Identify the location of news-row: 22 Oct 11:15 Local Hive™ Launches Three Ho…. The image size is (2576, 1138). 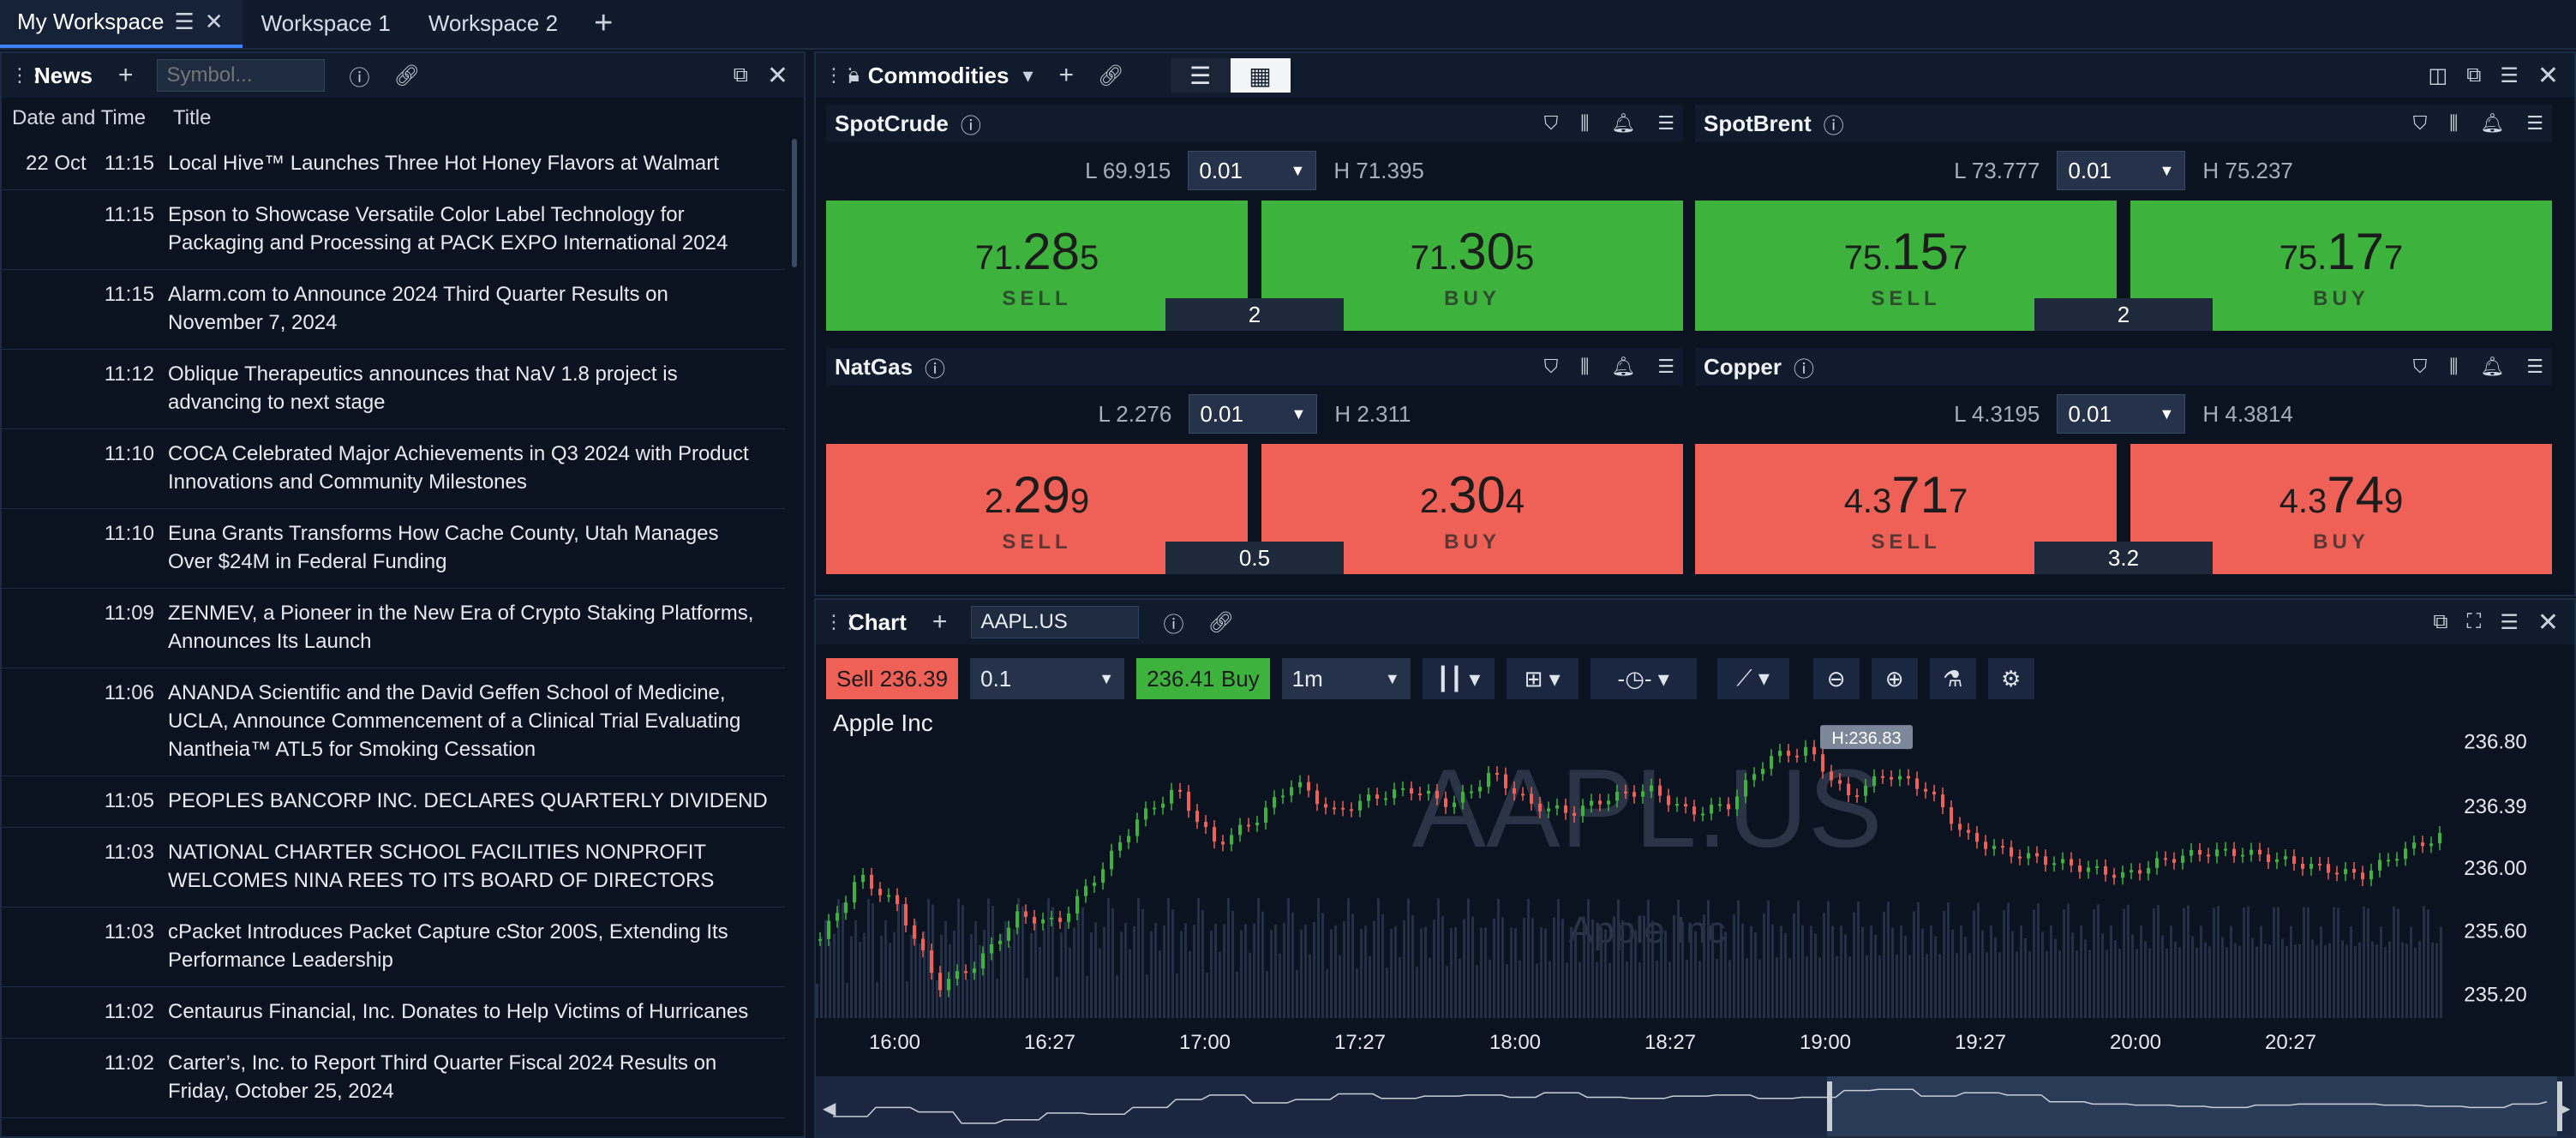
(393, 164).